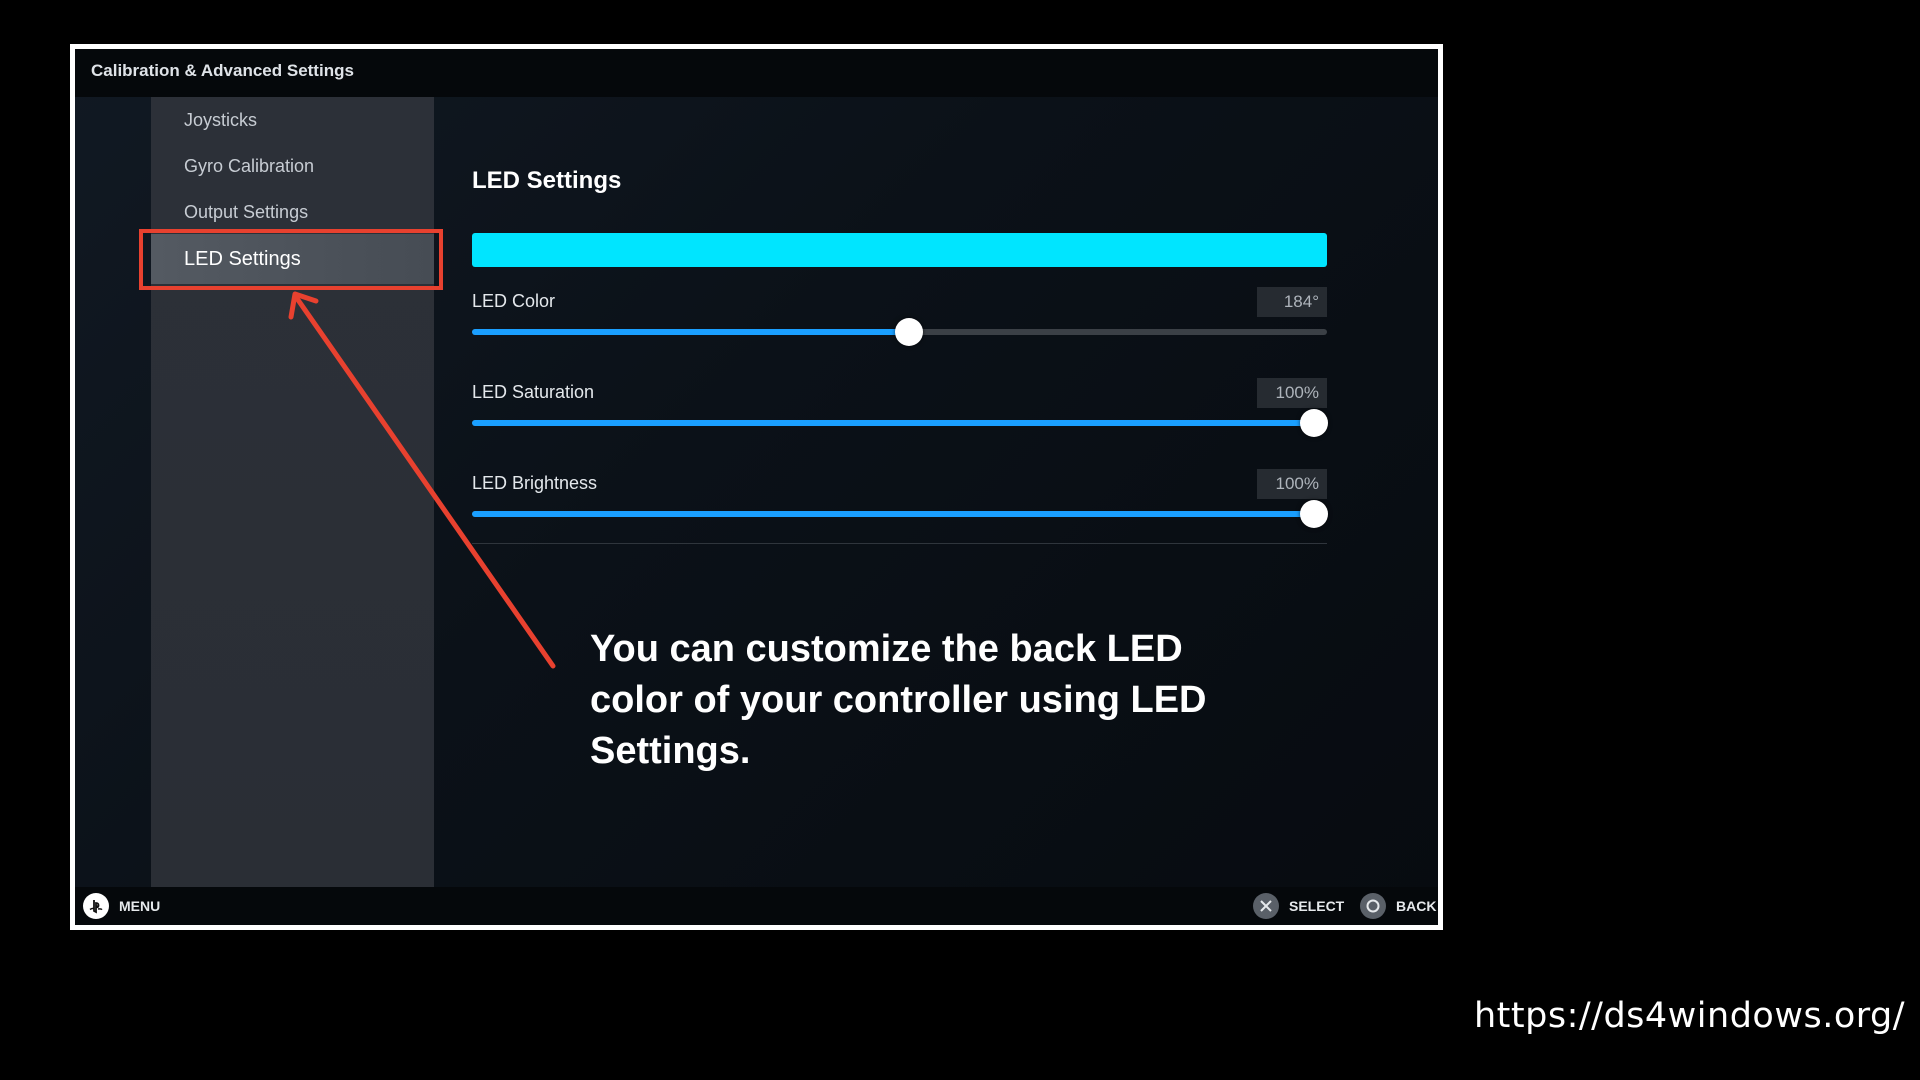  I want to click on led-brightness-slider-fill, so click(893, 514).